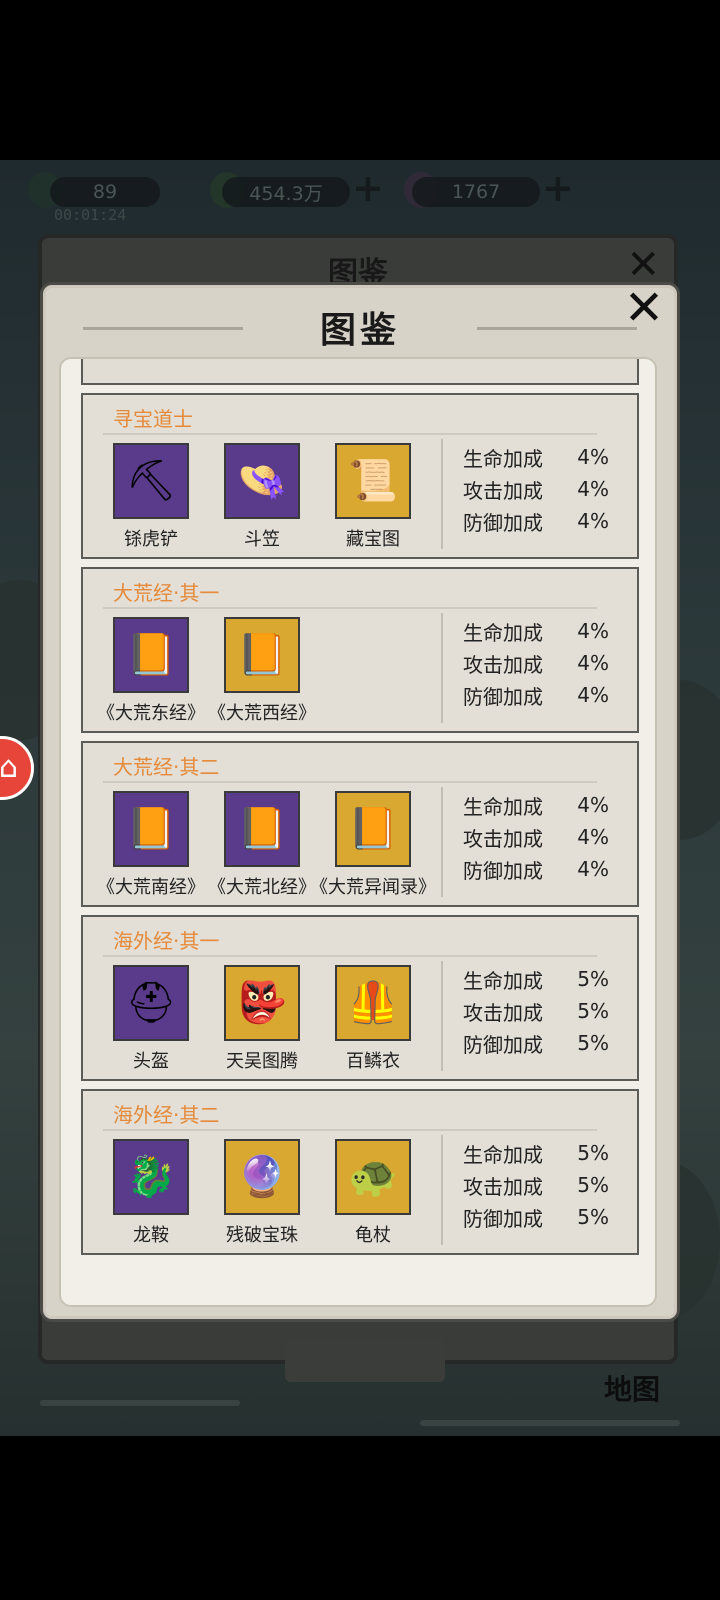  I want to click on collection-set: 大荒经·其一 📙 《大荒东经》 📙 《大荒西经》 生命加成 4% 攻击加成 4% 防御加成 4%, so click(360, 650).